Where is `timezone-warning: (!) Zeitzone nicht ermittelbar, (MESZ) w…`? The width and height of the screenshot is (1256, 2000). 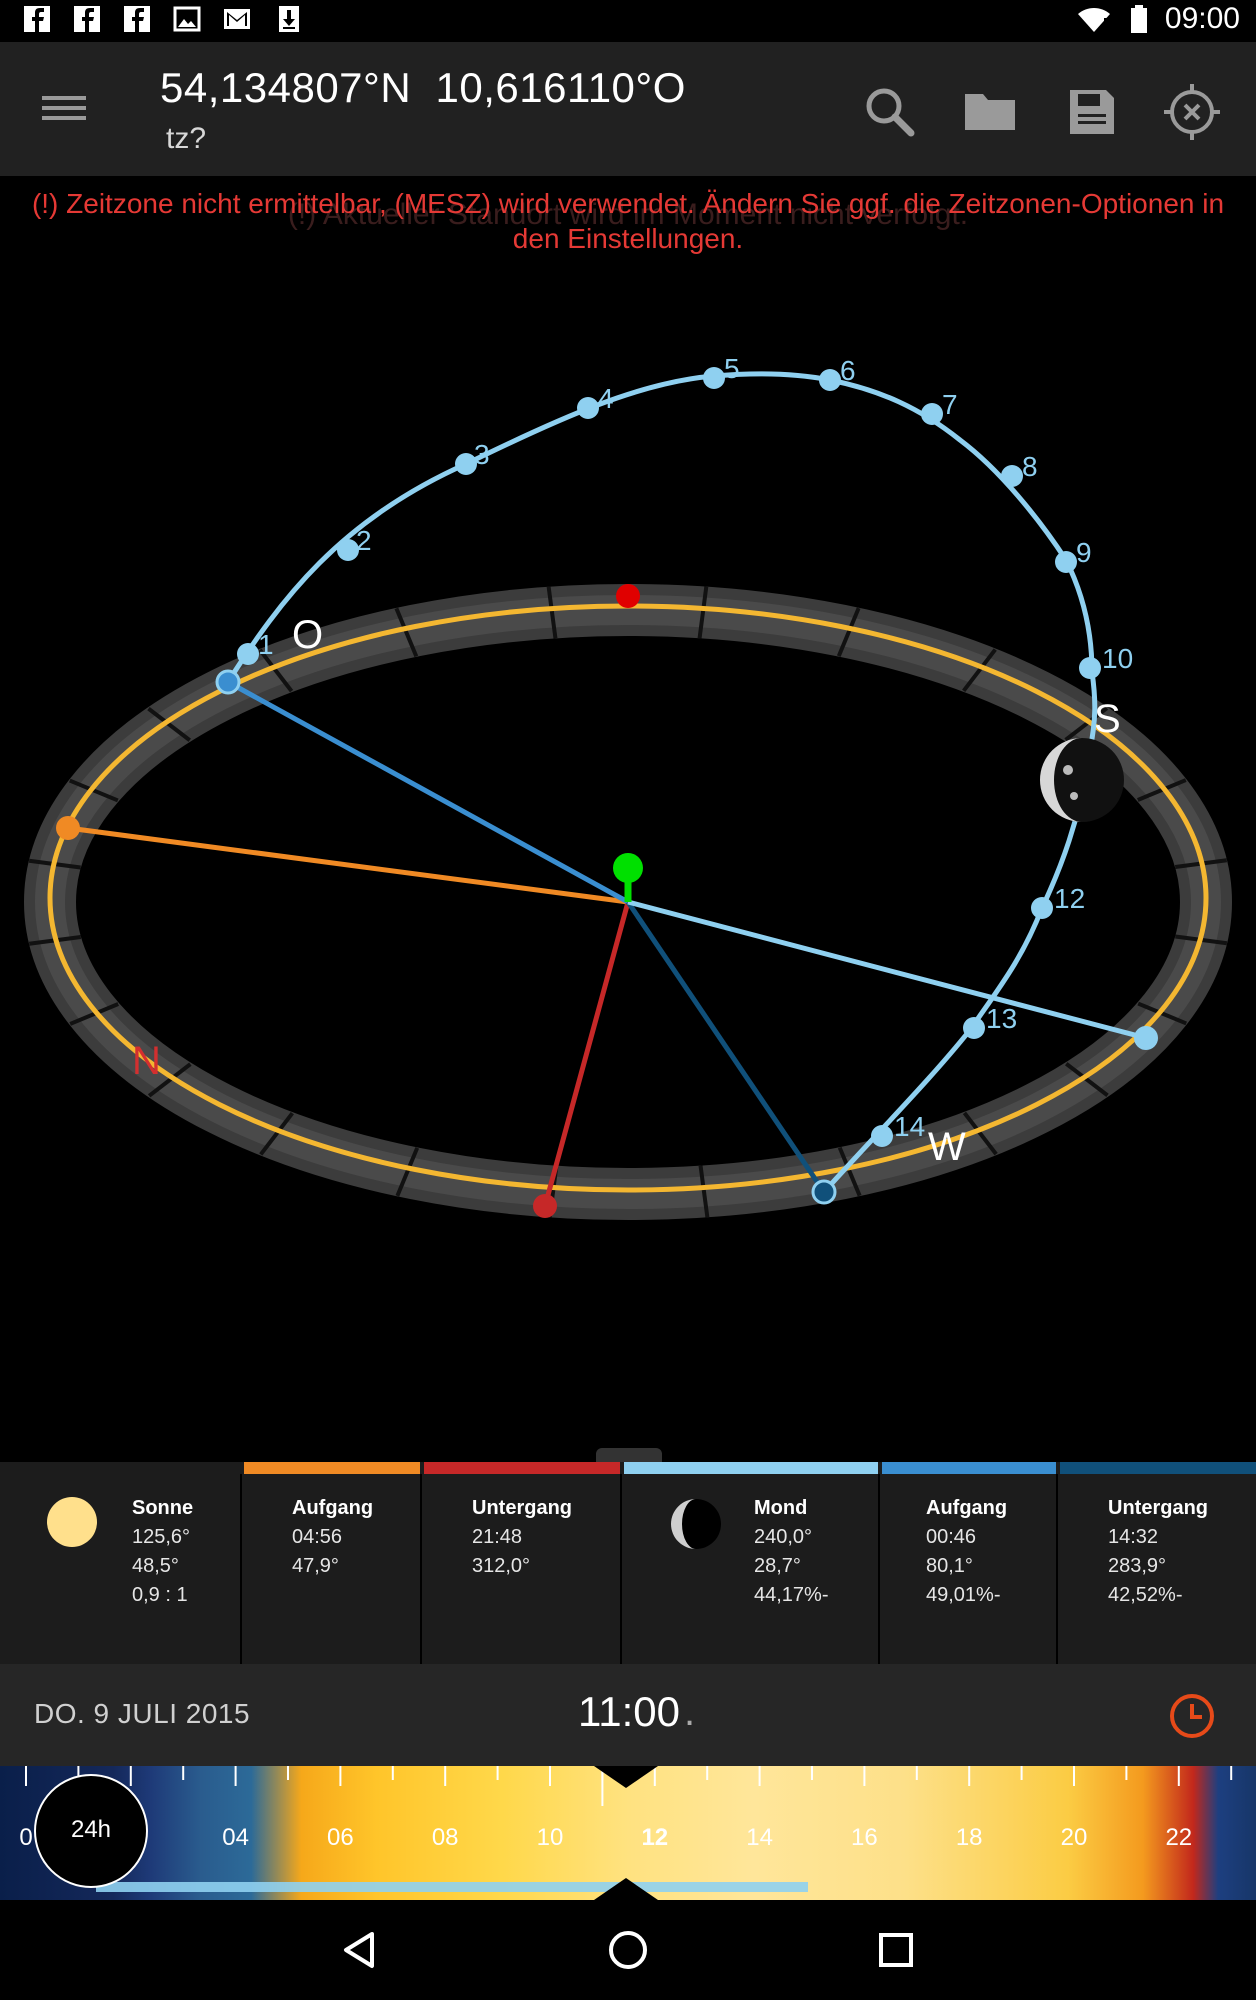
timezone-warning: (!) Zeitzone nicht ermittelbar, (MESZ) w… is located at coordinates (628, 221).